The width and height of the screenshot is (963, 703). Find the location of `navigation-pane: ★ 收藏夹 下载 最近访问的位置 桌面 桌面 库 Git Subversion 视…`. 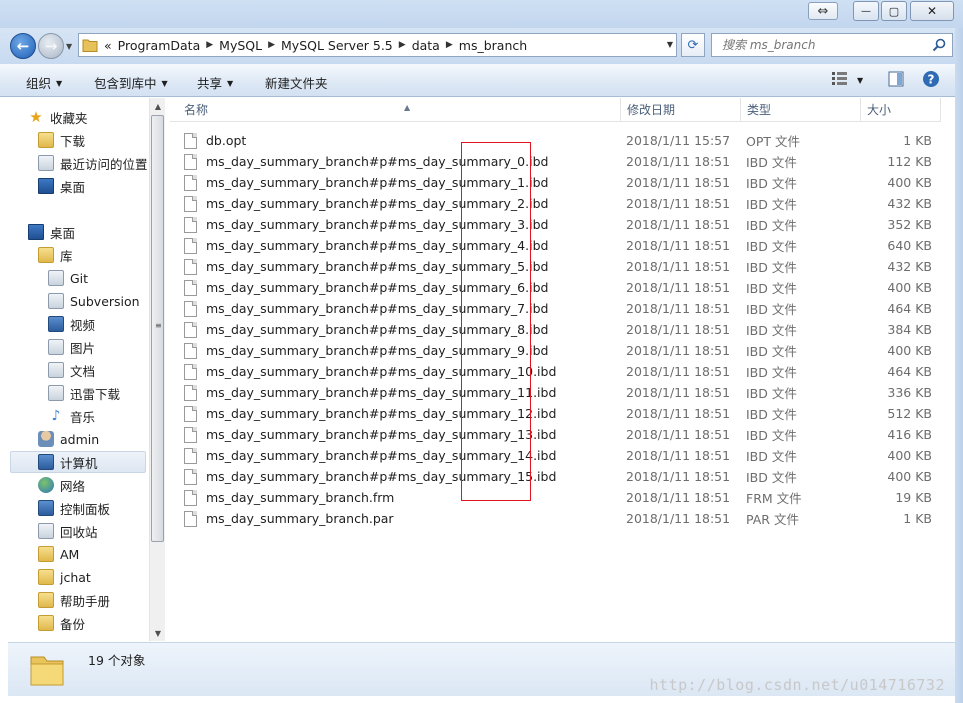

navigation-pane: ★ 收藏夹 下载 最近访问的位置 桌面 桌面 库 Git Subversion 视… is located at coordinates (86, 369).